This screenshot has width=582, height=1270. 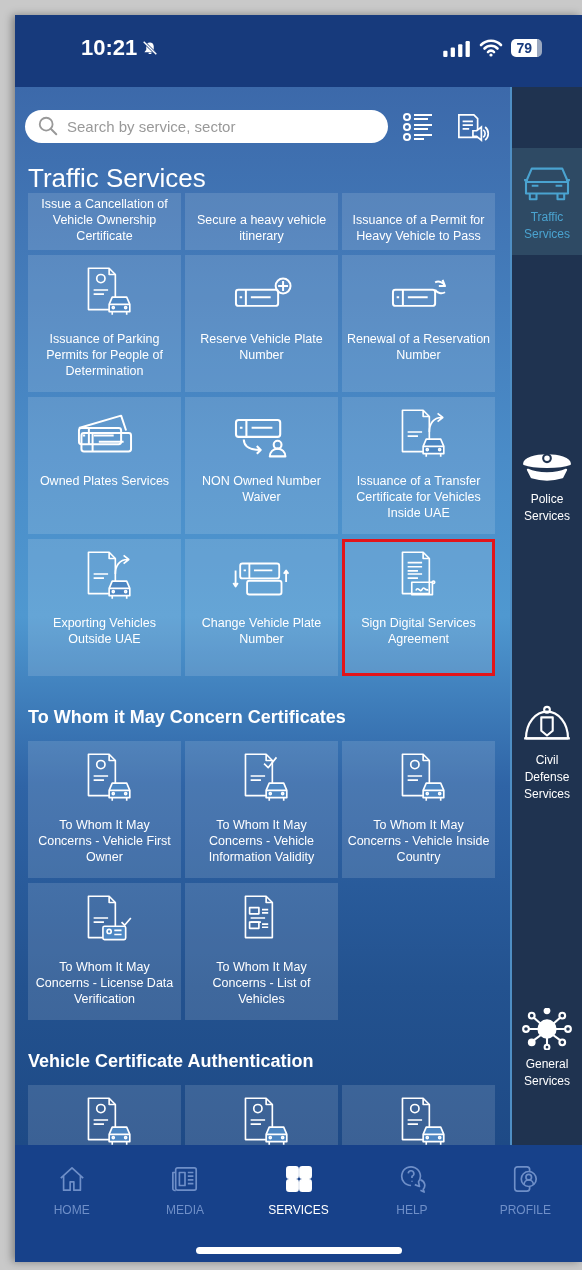 What do you see at coordinates (547, 201) in the screenshot?
I see `sidebar-item: Traffic Services` at bounding box center [547, 201].